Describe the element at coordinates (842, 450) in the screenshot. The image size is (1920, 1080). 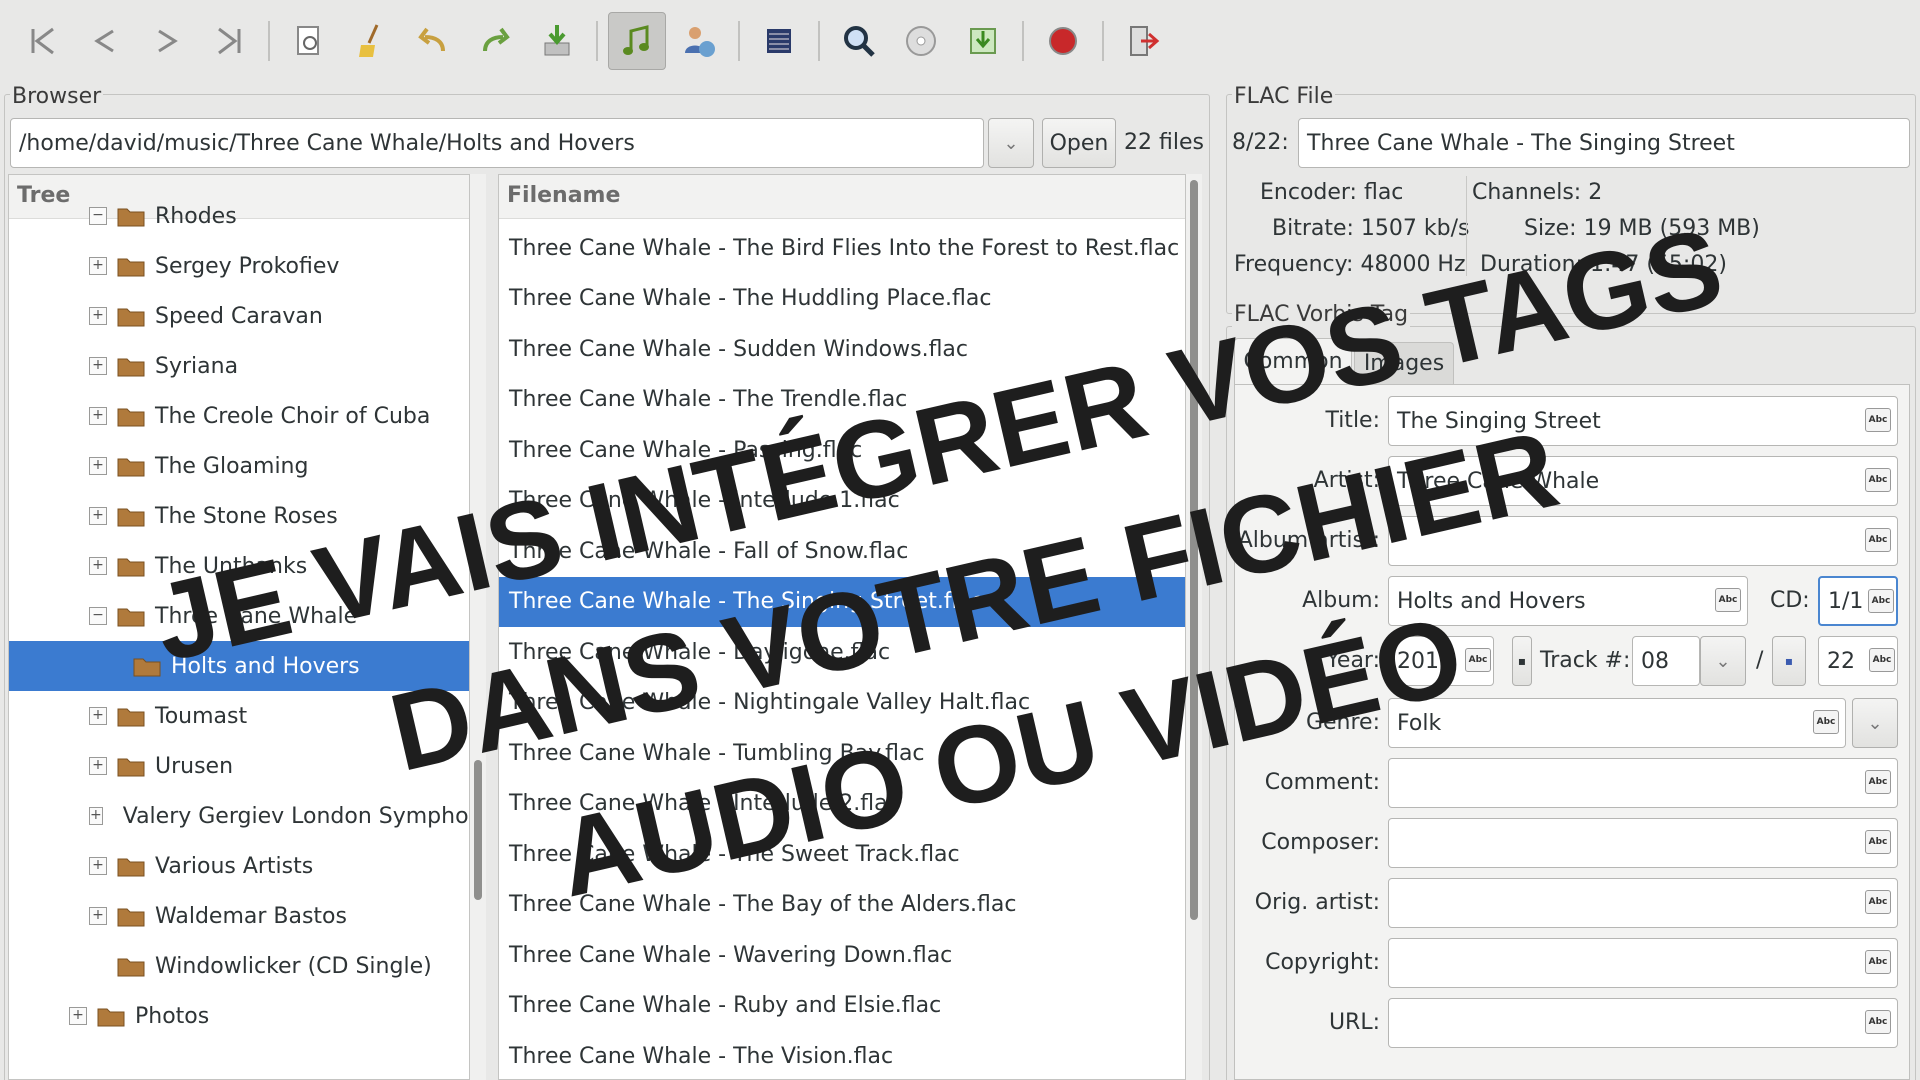
I see `file-row: Three Cane Whale - Passing.flac` at that location.